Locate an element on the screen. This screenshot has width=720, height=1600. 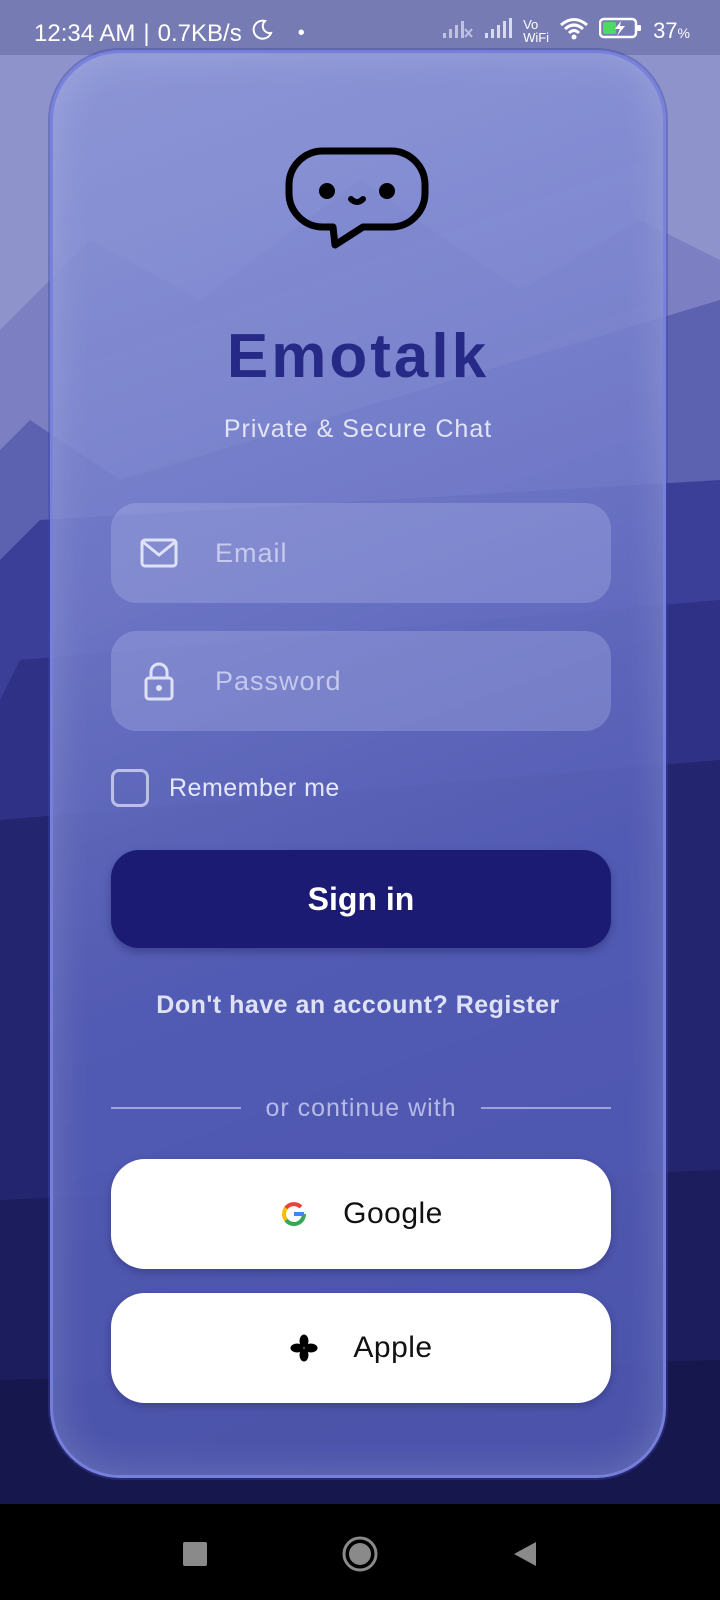
lock-icon is located at coordinates (159, 681).